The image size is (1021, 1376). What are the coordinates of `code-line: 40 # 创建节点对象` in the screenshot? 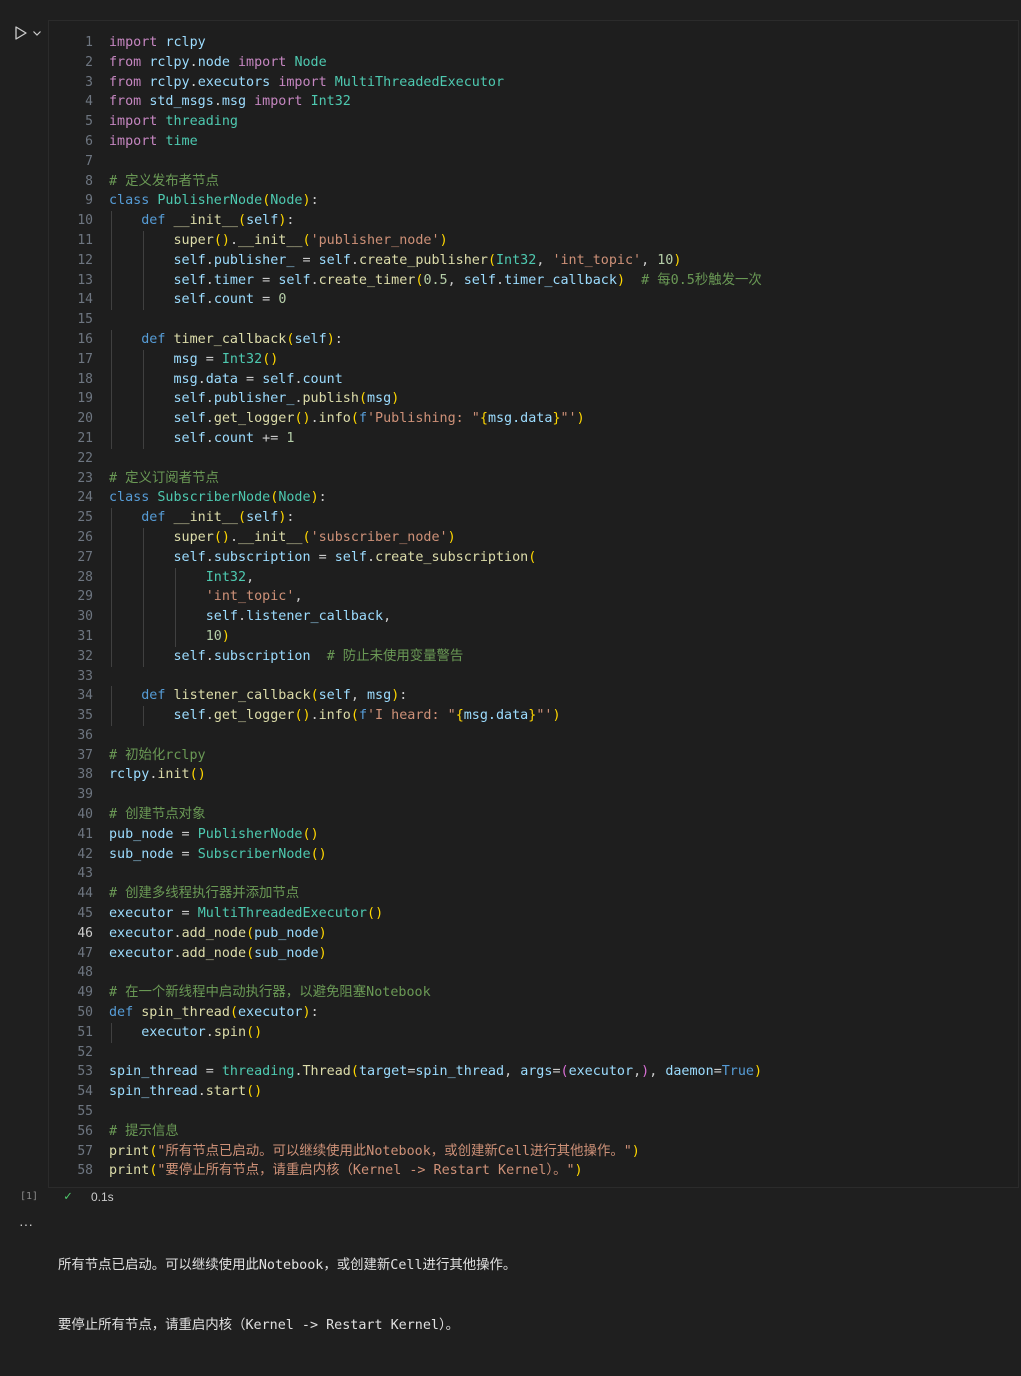 It's located at (533, 815).